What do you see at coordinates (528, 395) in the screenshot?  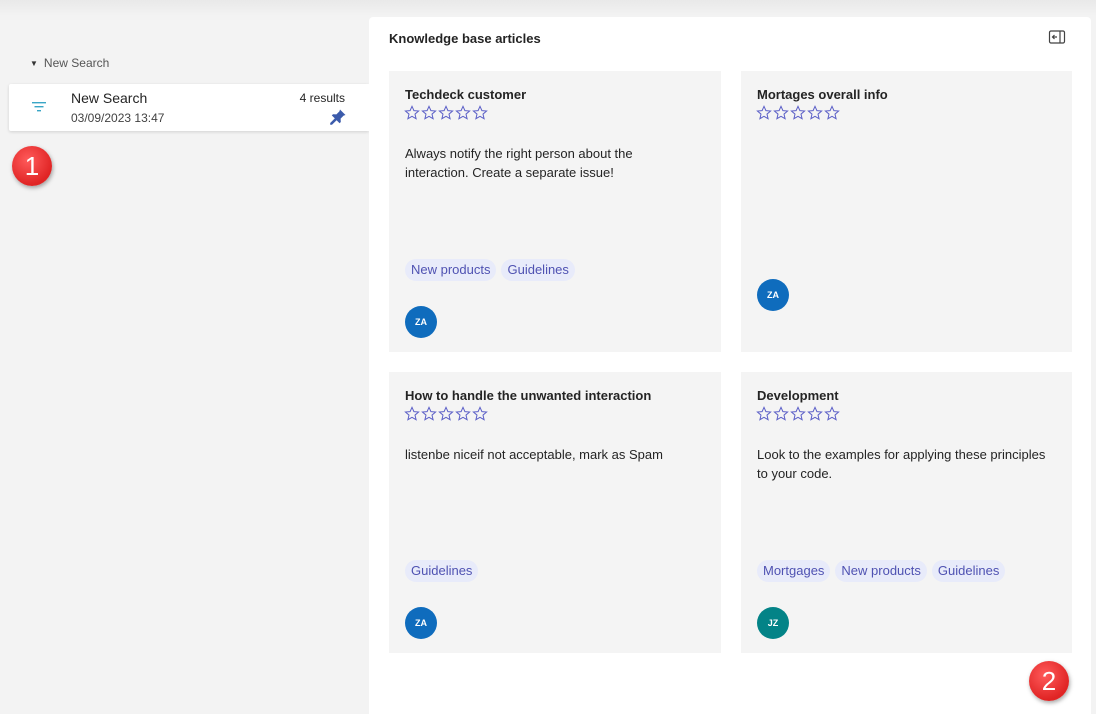 I see `article-title: How to handle the unwanted interaction` at bounding box center [528, 395].